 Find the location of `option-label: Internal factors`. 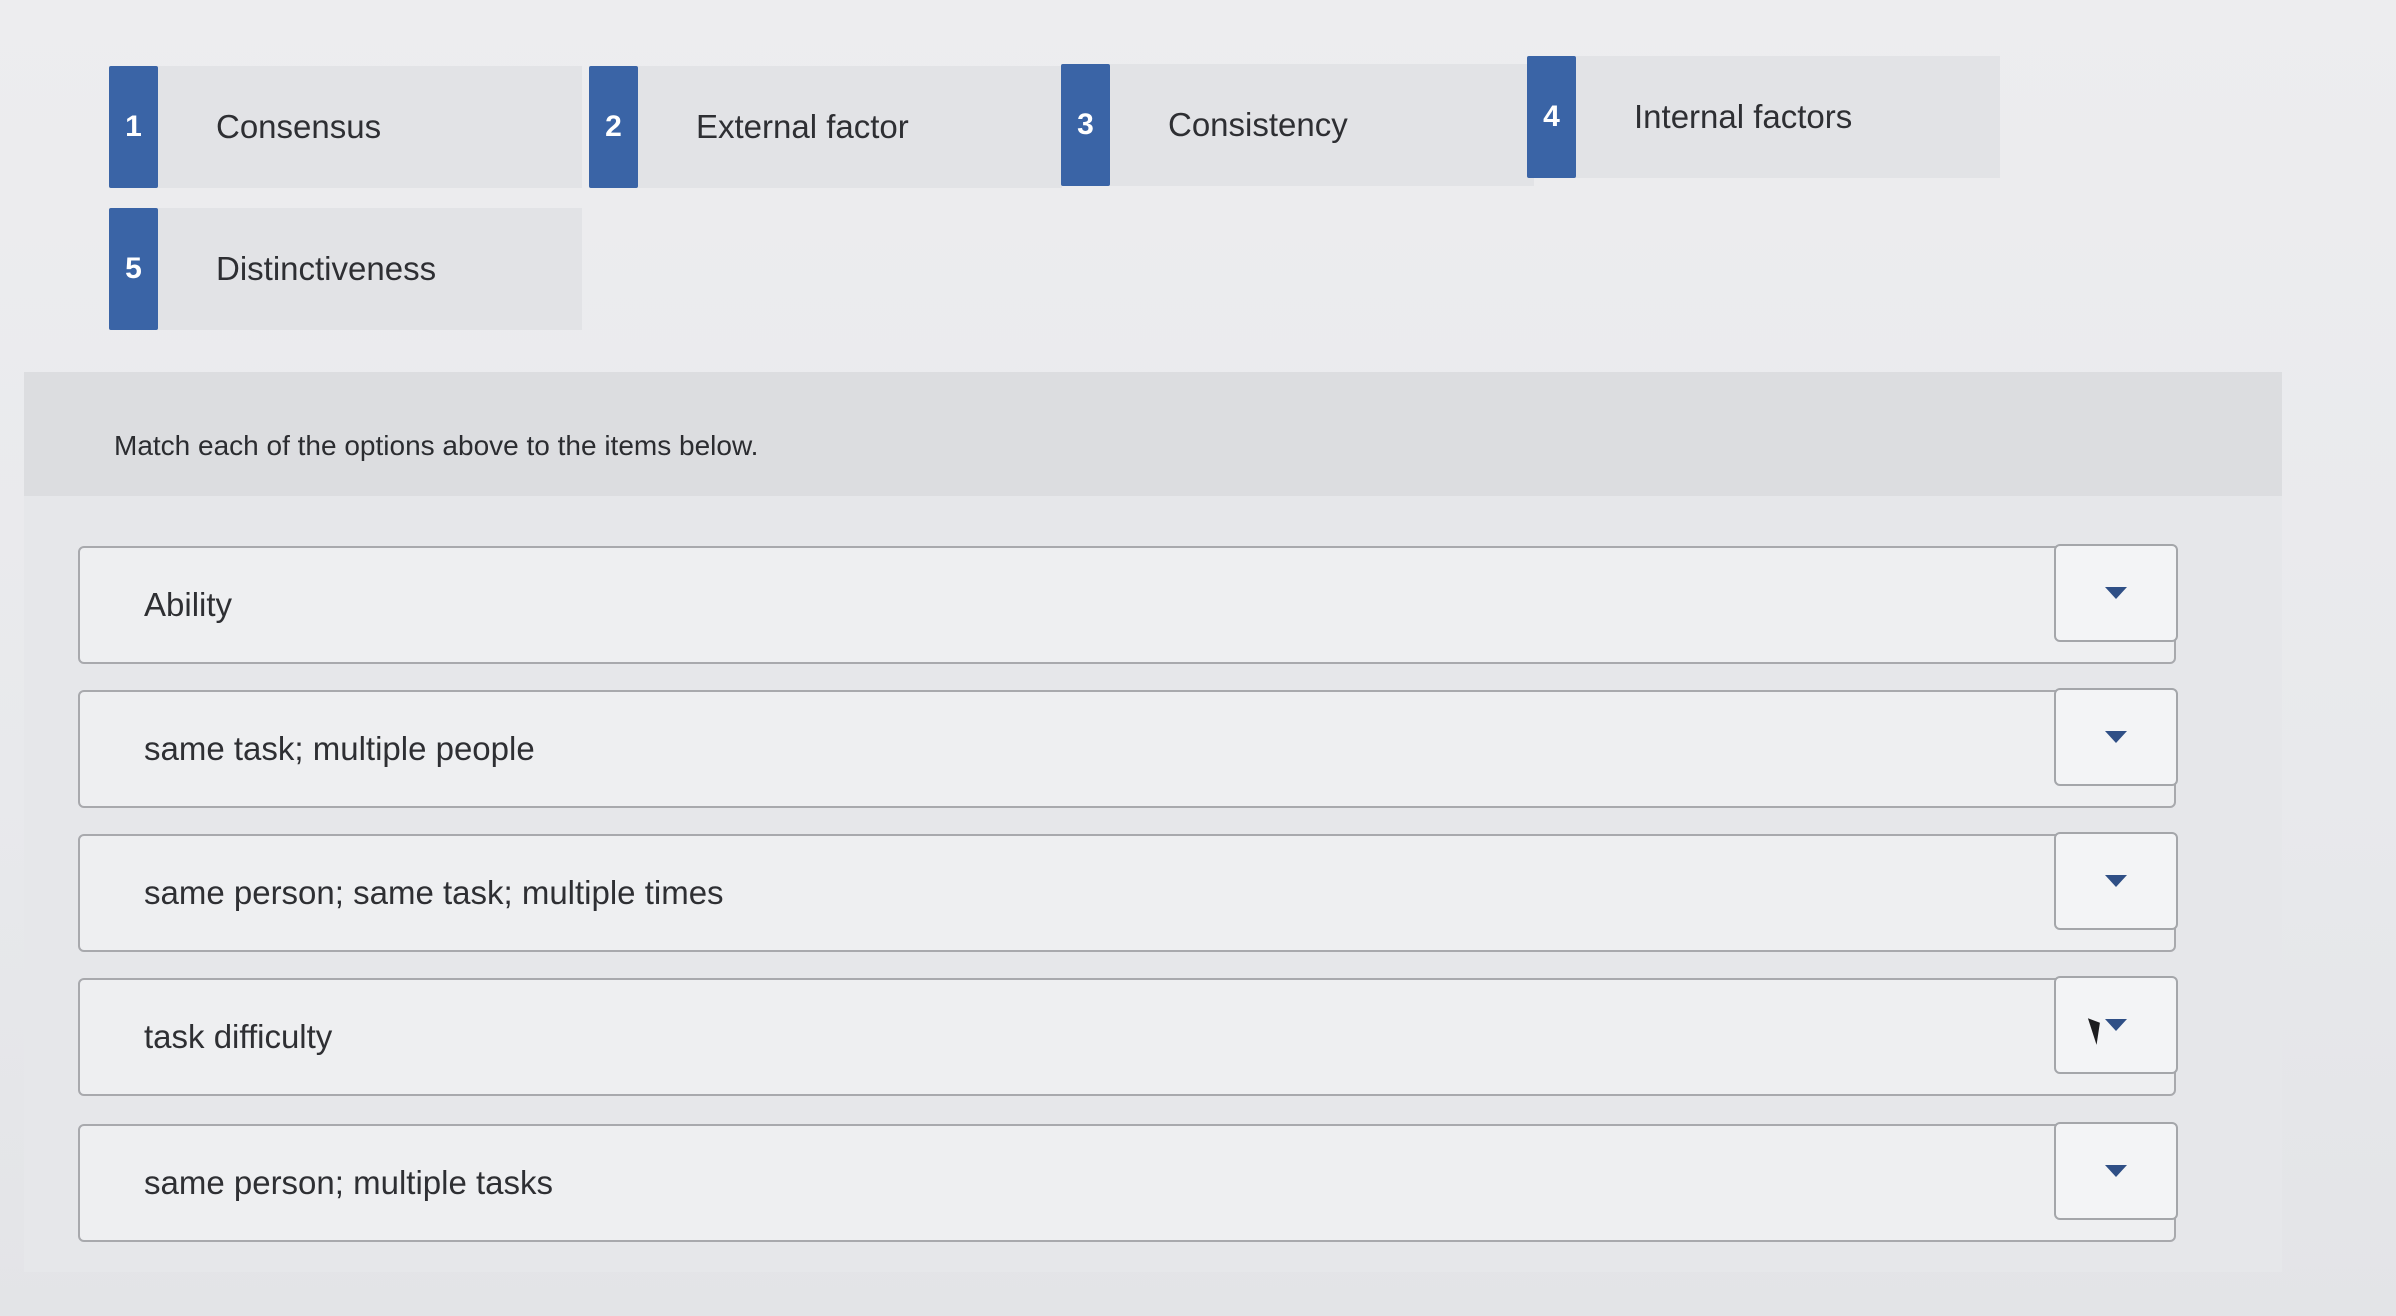

option-label: Internal factors is located at coordinates (1743, 116).